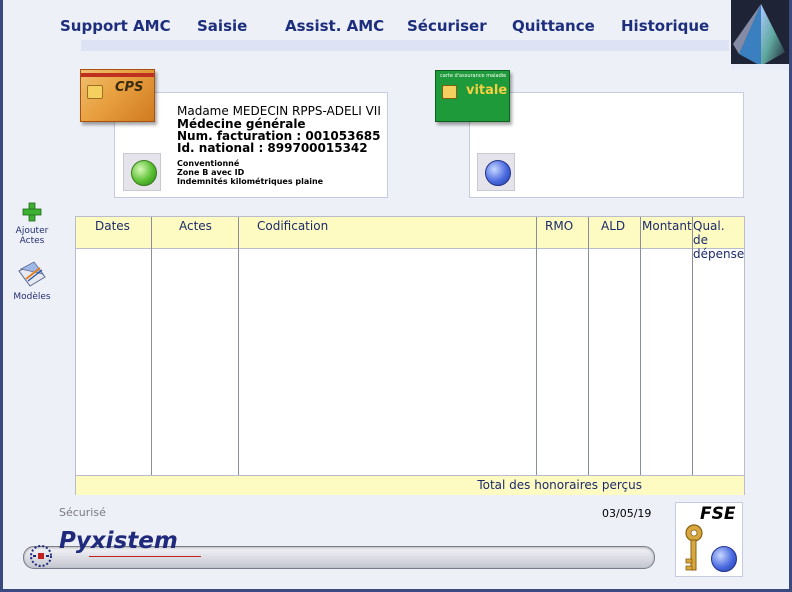  What do you see at coordinates (559, 234) in the screenshot?
I see `column-header-rmo: RMO` at bounding box center [559, 234].